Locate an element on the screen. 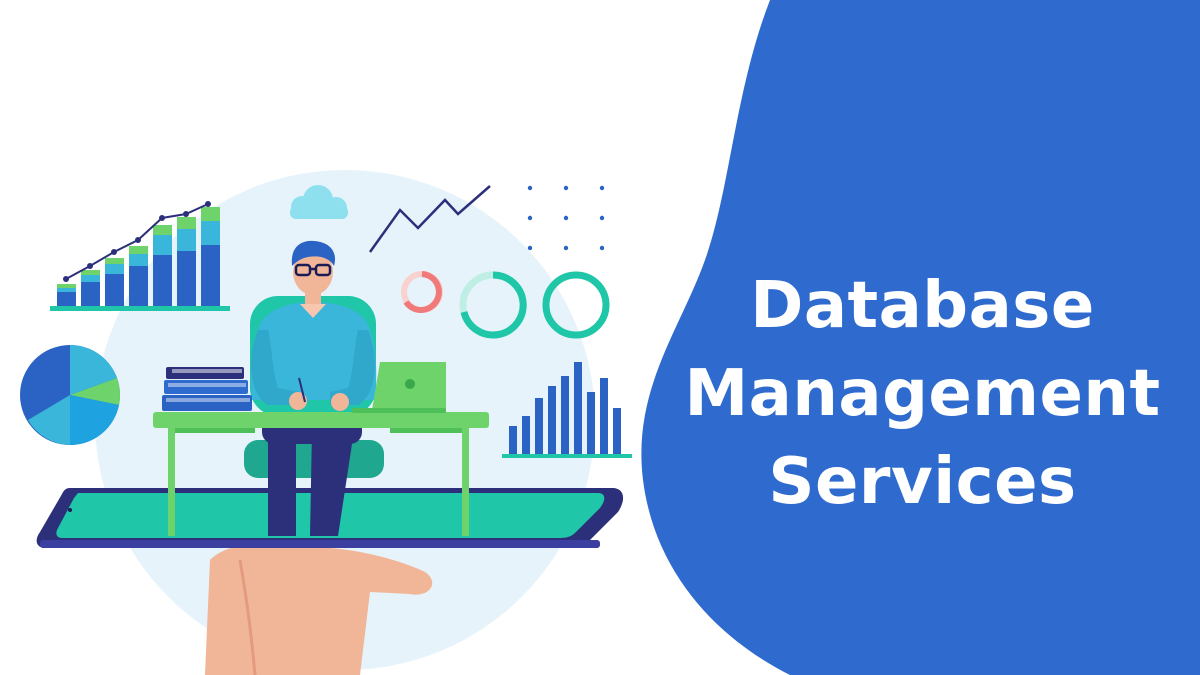 The image size is (1200, 675). bar-chart-icon is located at coordinates (140, 256).